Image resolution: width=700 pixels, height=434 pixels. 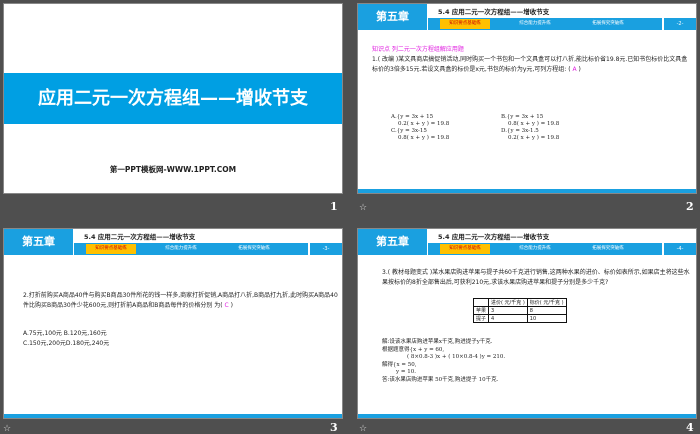 I want to click on knowledge-heading: 知识点 列二元一次方程组解应用题, so click(x=418, y=49).